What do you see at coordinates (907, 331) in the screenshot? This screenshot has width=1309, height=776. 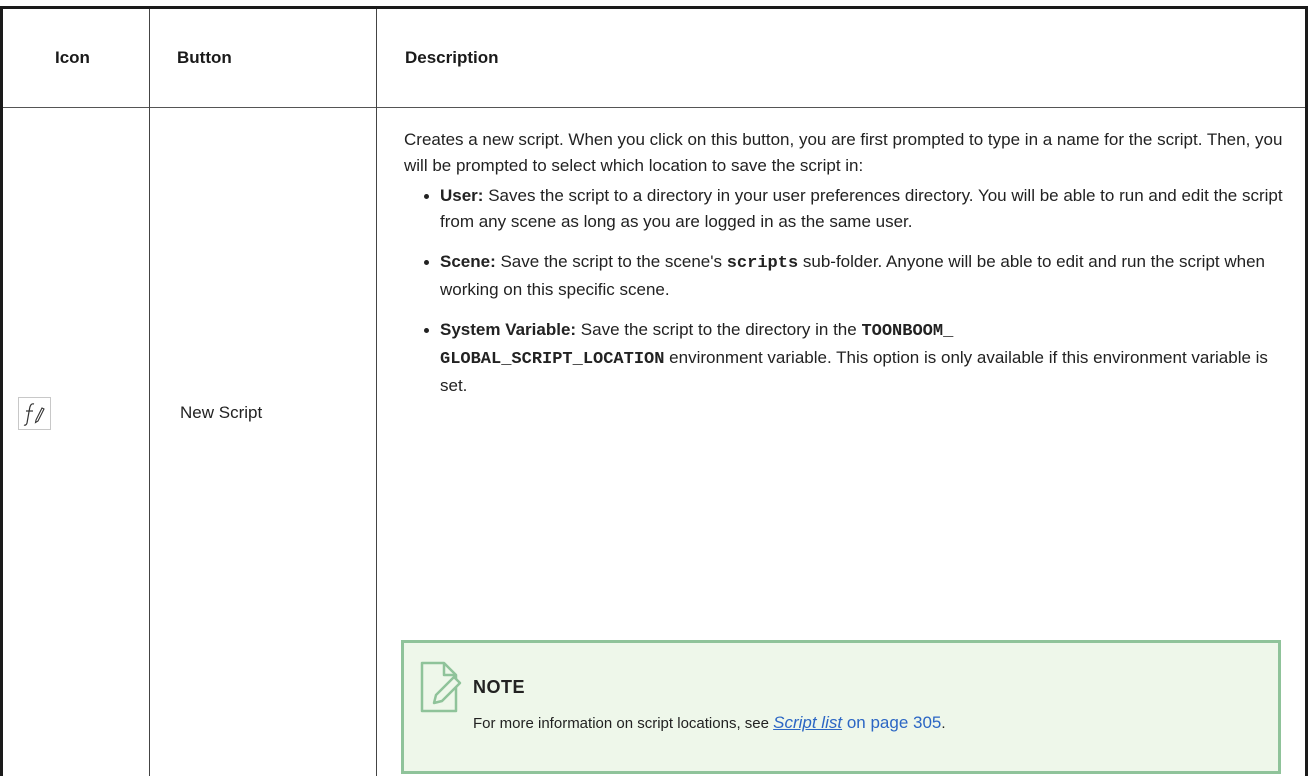 I see `code-text: TOONBOOM_` at bounding box center [907, 331].